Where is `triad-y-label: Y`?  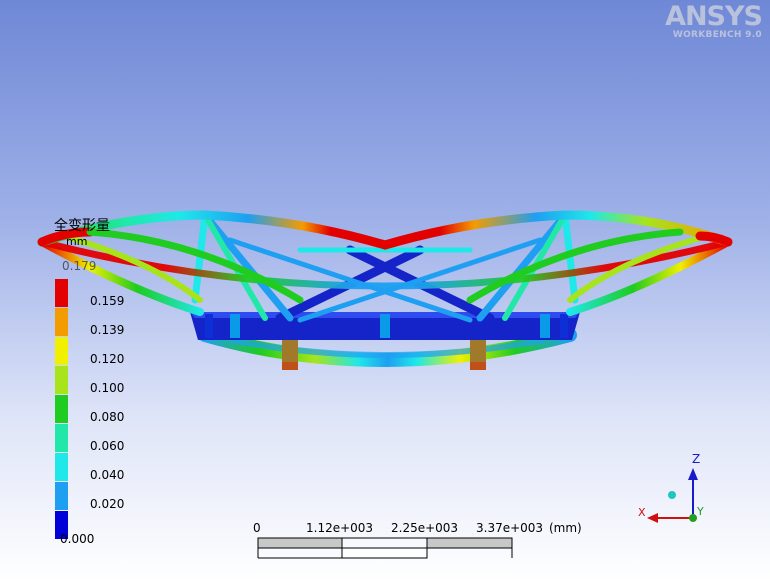 triad-y-label: Y is located at coordinates (700, 511).